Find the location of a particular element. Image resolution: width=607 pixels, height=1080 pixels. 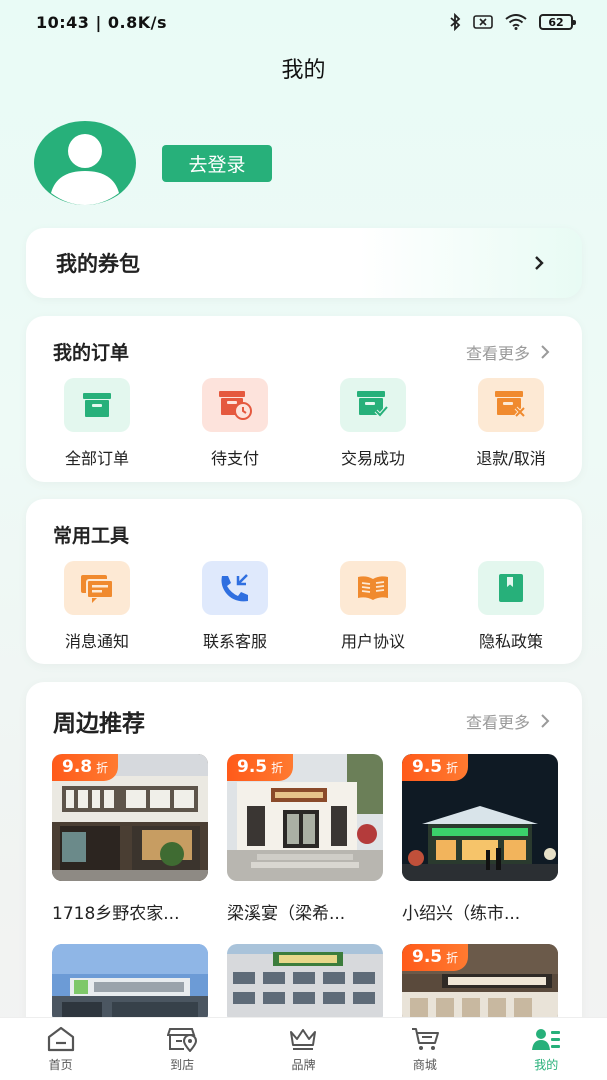

order-refund-item: 退款/取消 is located at coordinates (511, 423).